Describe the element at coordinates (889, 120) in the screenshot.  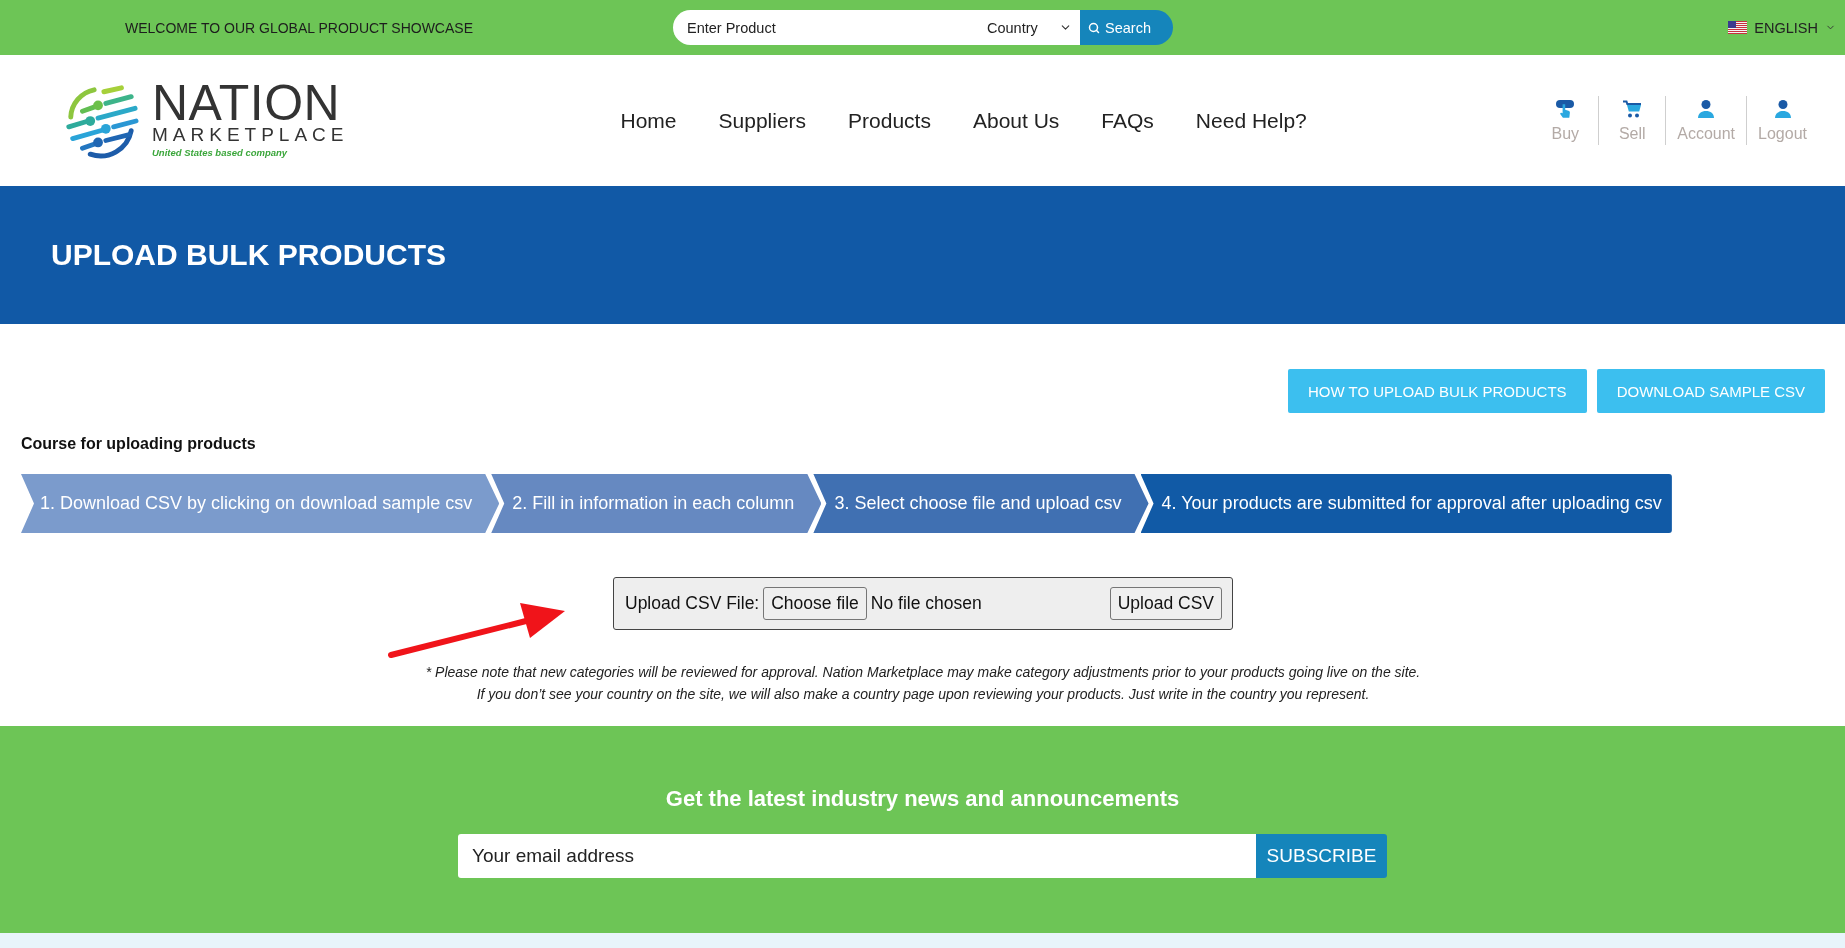
I see `nav-link: Products` at that location.